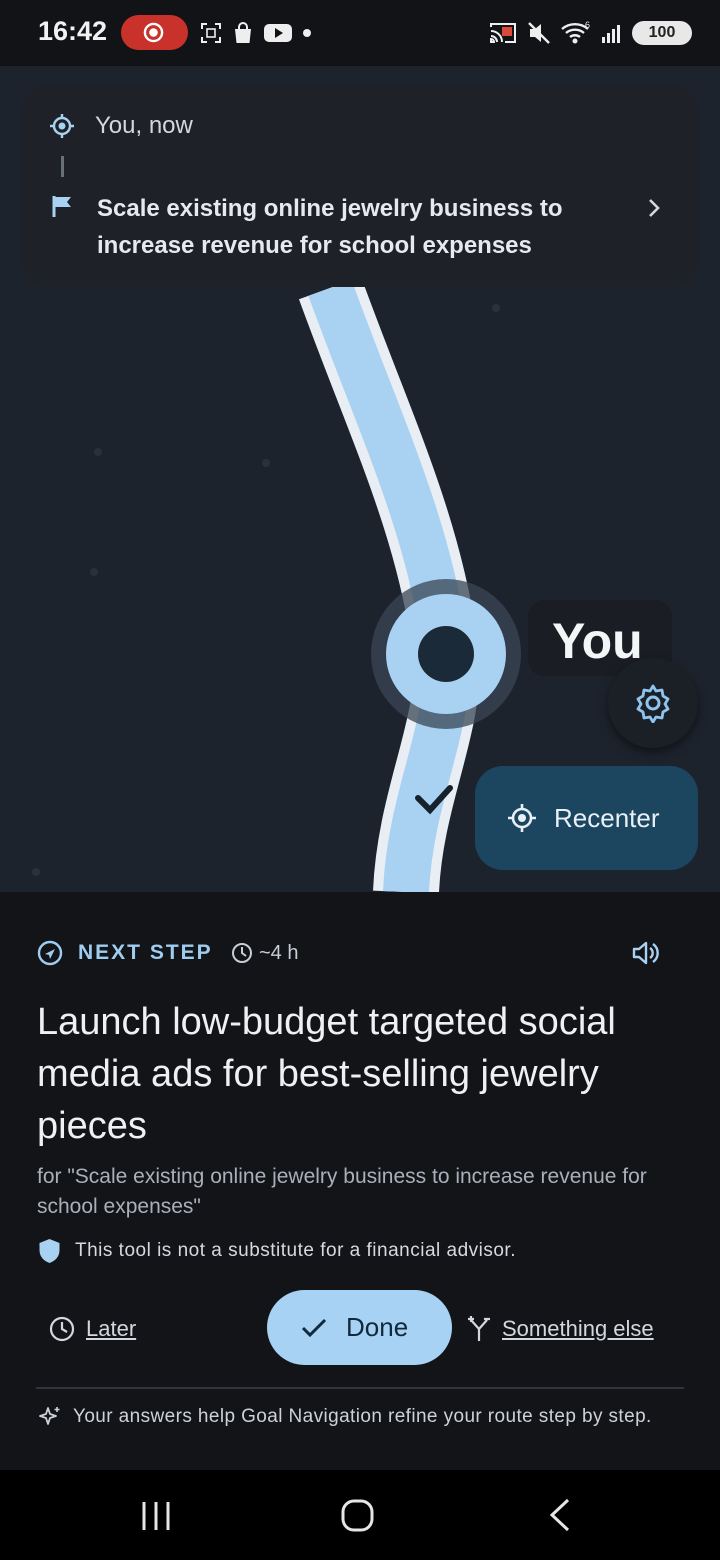  Describe the element at coordinates (243, 32) in the screenshot. I see `shopping-bag-icon` at that location.